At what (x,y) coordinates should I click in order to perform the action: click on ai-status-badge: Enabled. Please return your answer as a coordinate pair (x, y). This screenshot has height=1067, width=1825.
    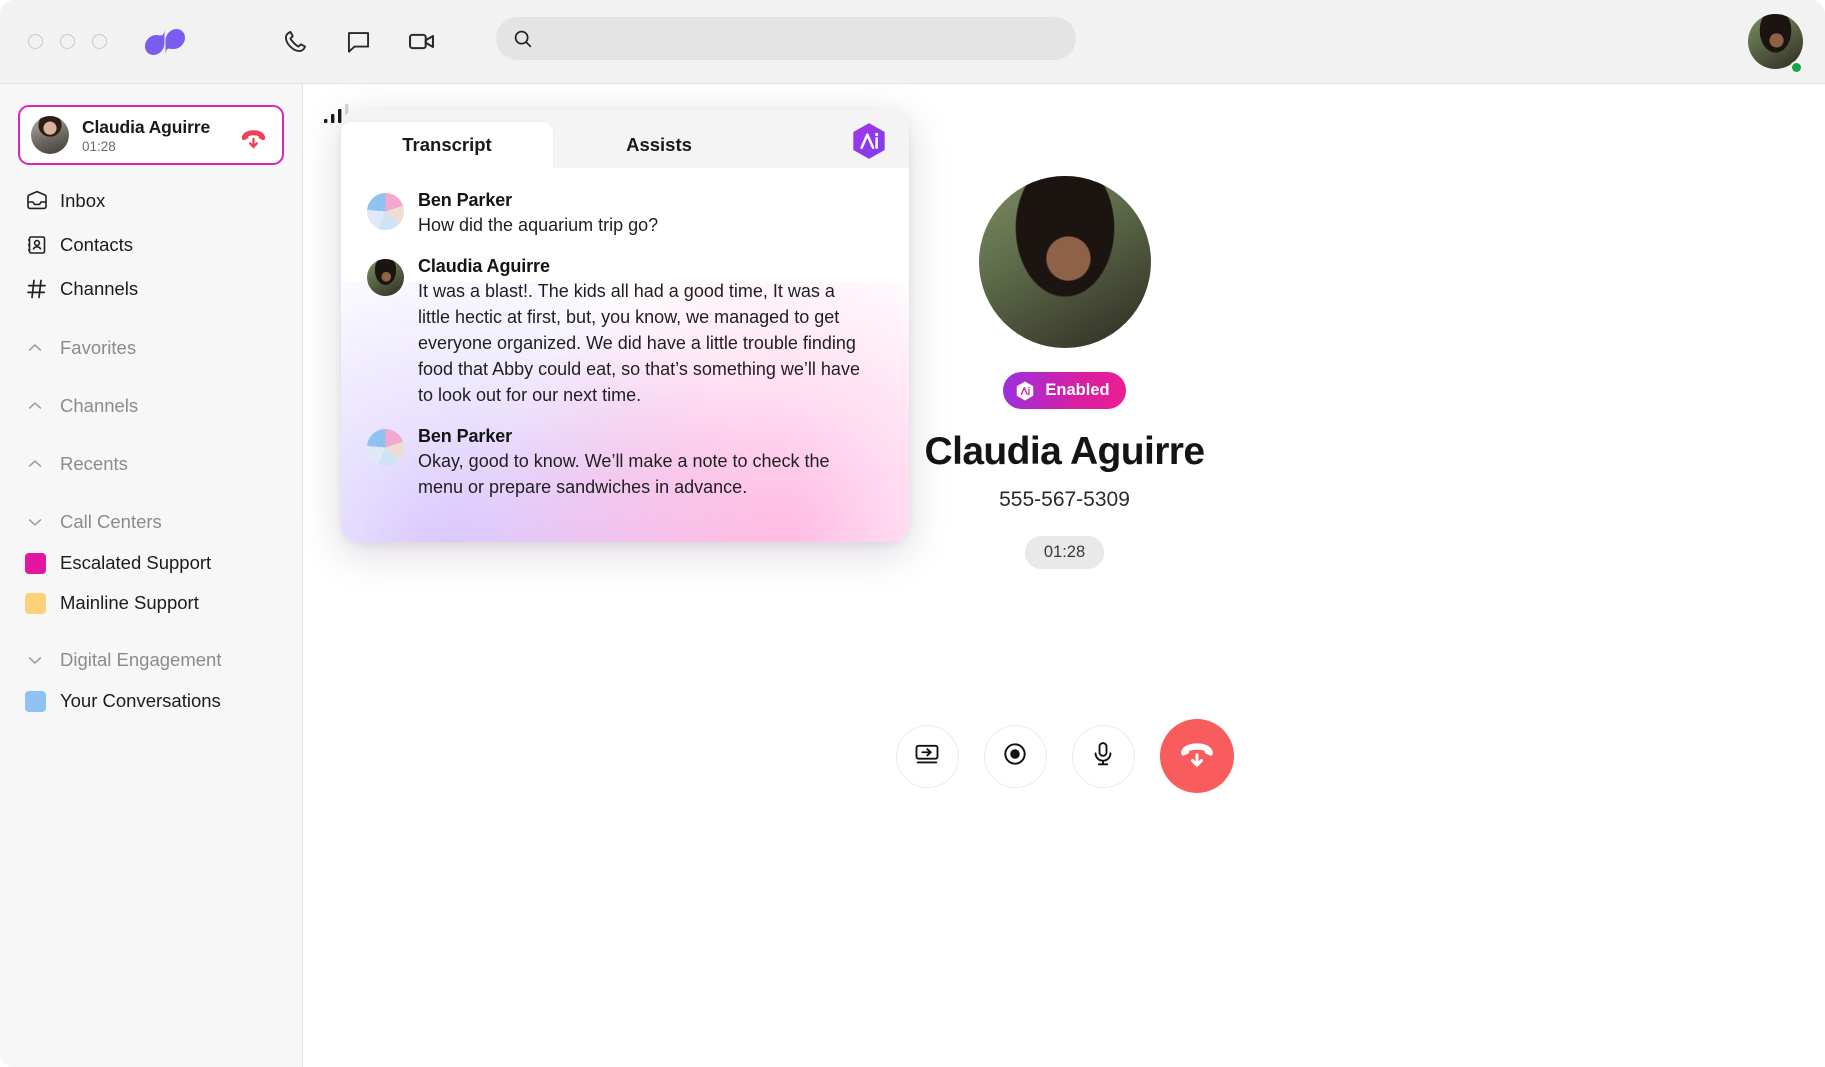
    Looking at the image, I should click on (1064, 390).